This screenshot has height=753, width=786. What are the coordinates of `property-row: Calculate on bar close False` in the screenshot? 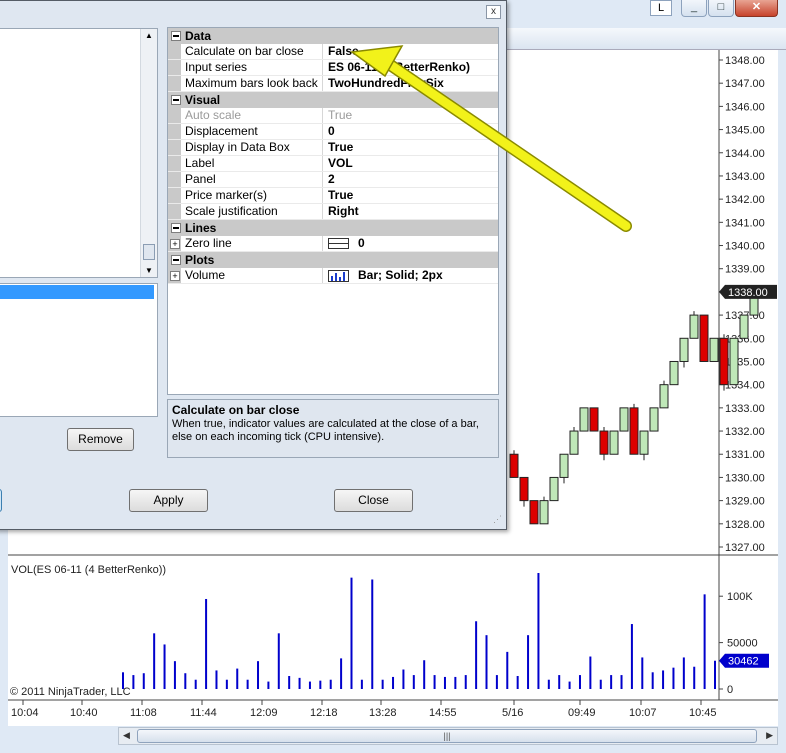 It's located at (333, 52).